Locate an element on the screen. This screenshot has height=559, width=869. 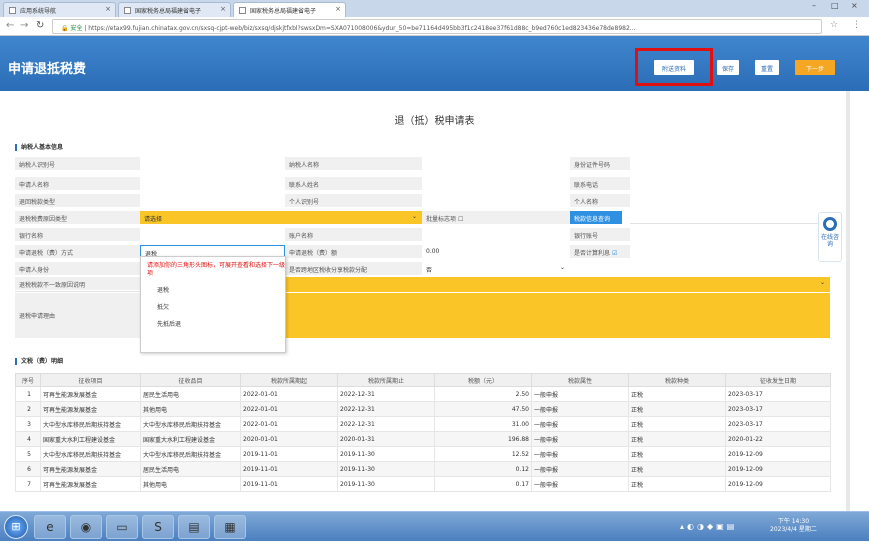
column-header: 税款属性 is located at coordinates (580, 380).